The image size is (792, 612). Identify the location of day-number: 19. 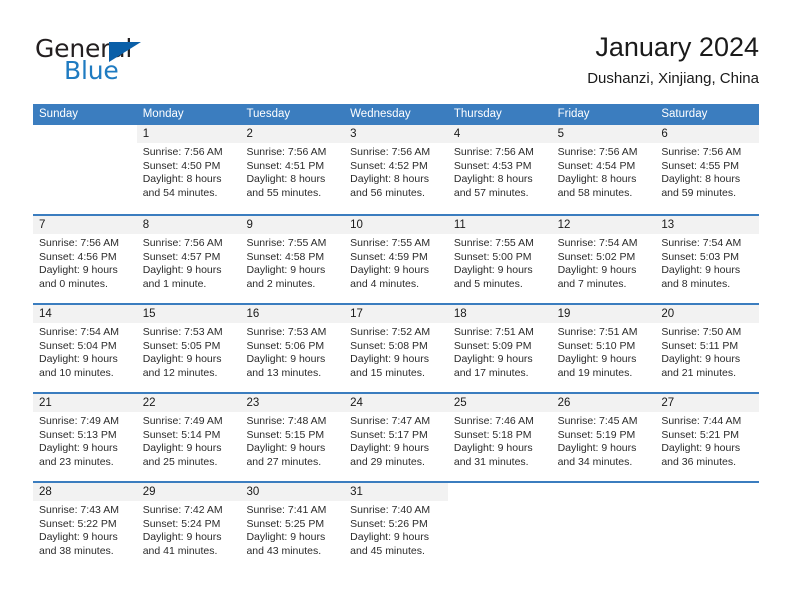
(603, 314).